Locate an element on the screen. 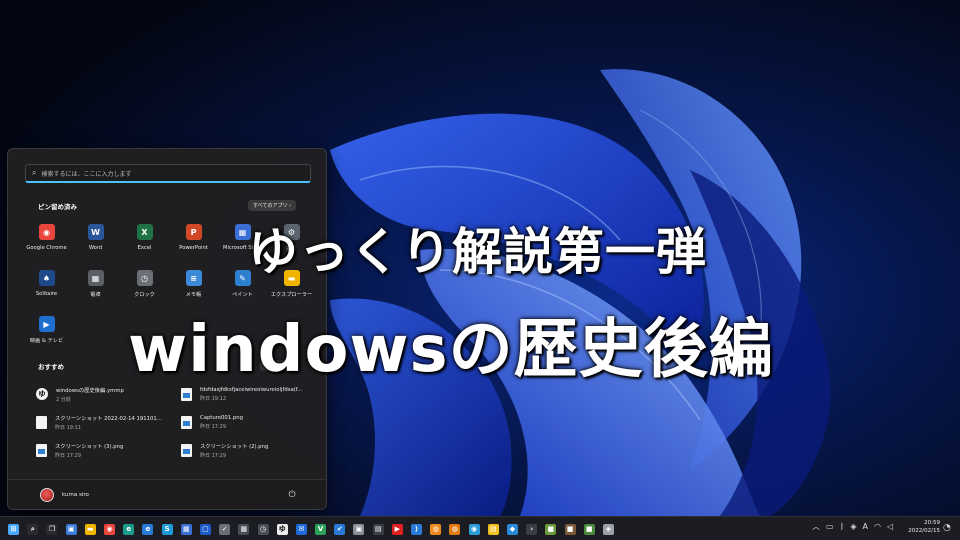  power-button: ⏻ is located at coordinates (292, 495).